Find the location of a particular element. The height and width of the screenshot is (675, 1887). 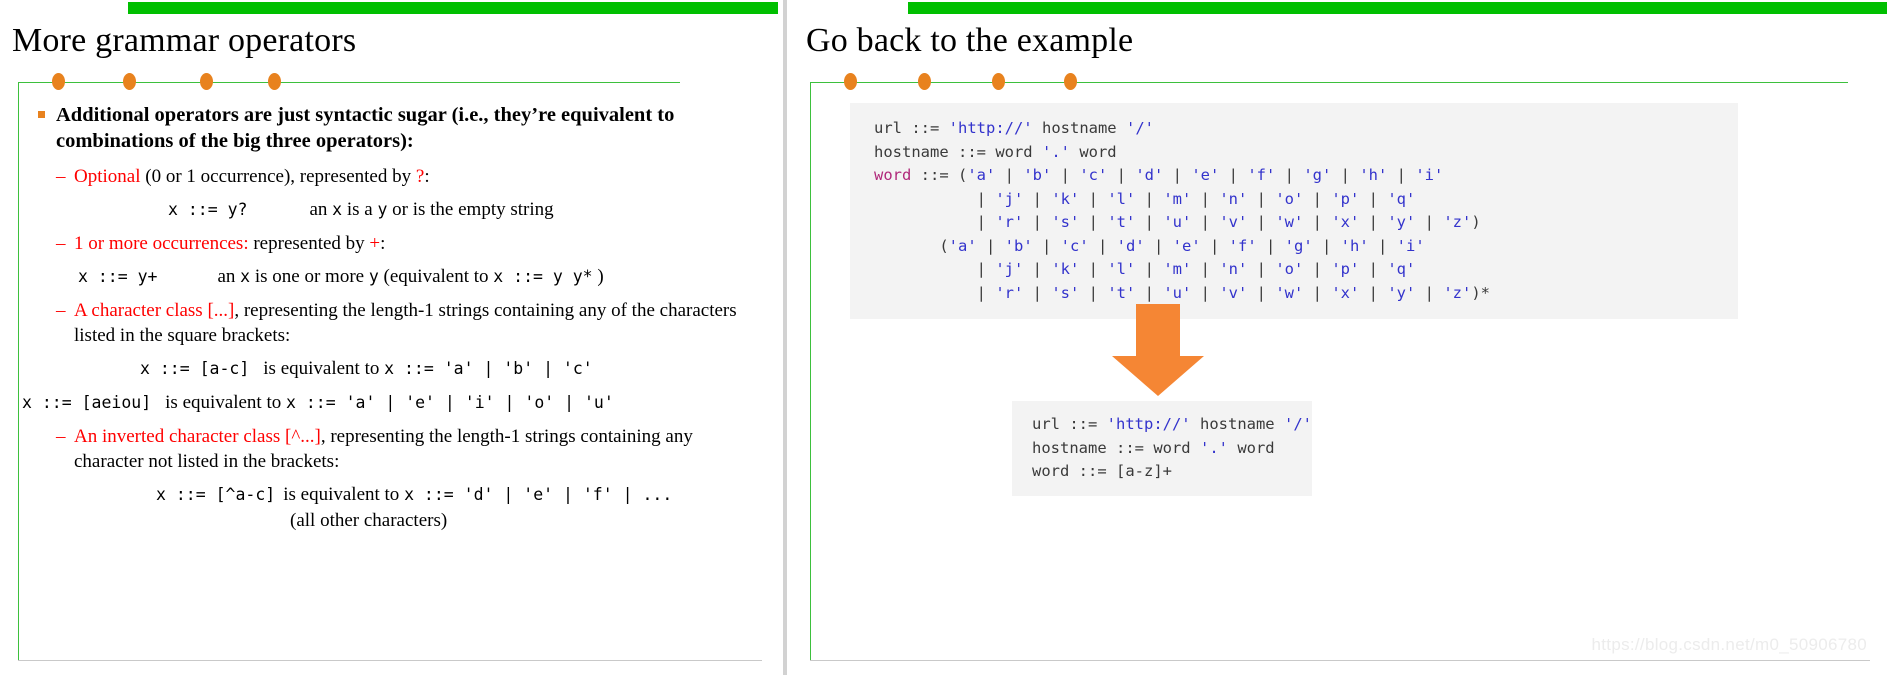

example-2-y: y is located at coordinates (373, 276).